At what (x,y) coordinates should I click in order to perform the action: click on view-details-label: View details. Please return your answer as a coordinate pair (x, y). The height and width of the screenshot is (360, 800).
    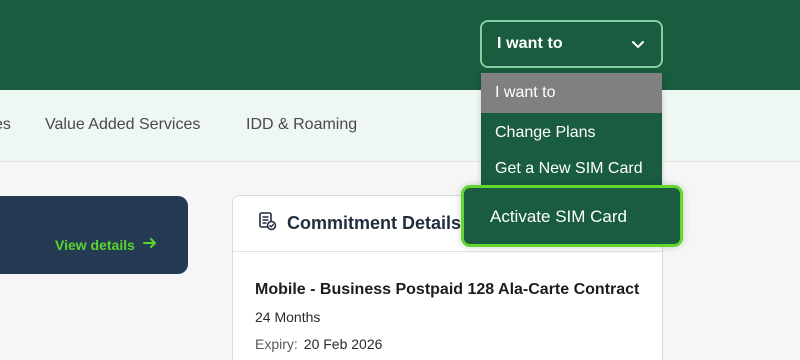
    Looking at the image, I should click on (95, 244).